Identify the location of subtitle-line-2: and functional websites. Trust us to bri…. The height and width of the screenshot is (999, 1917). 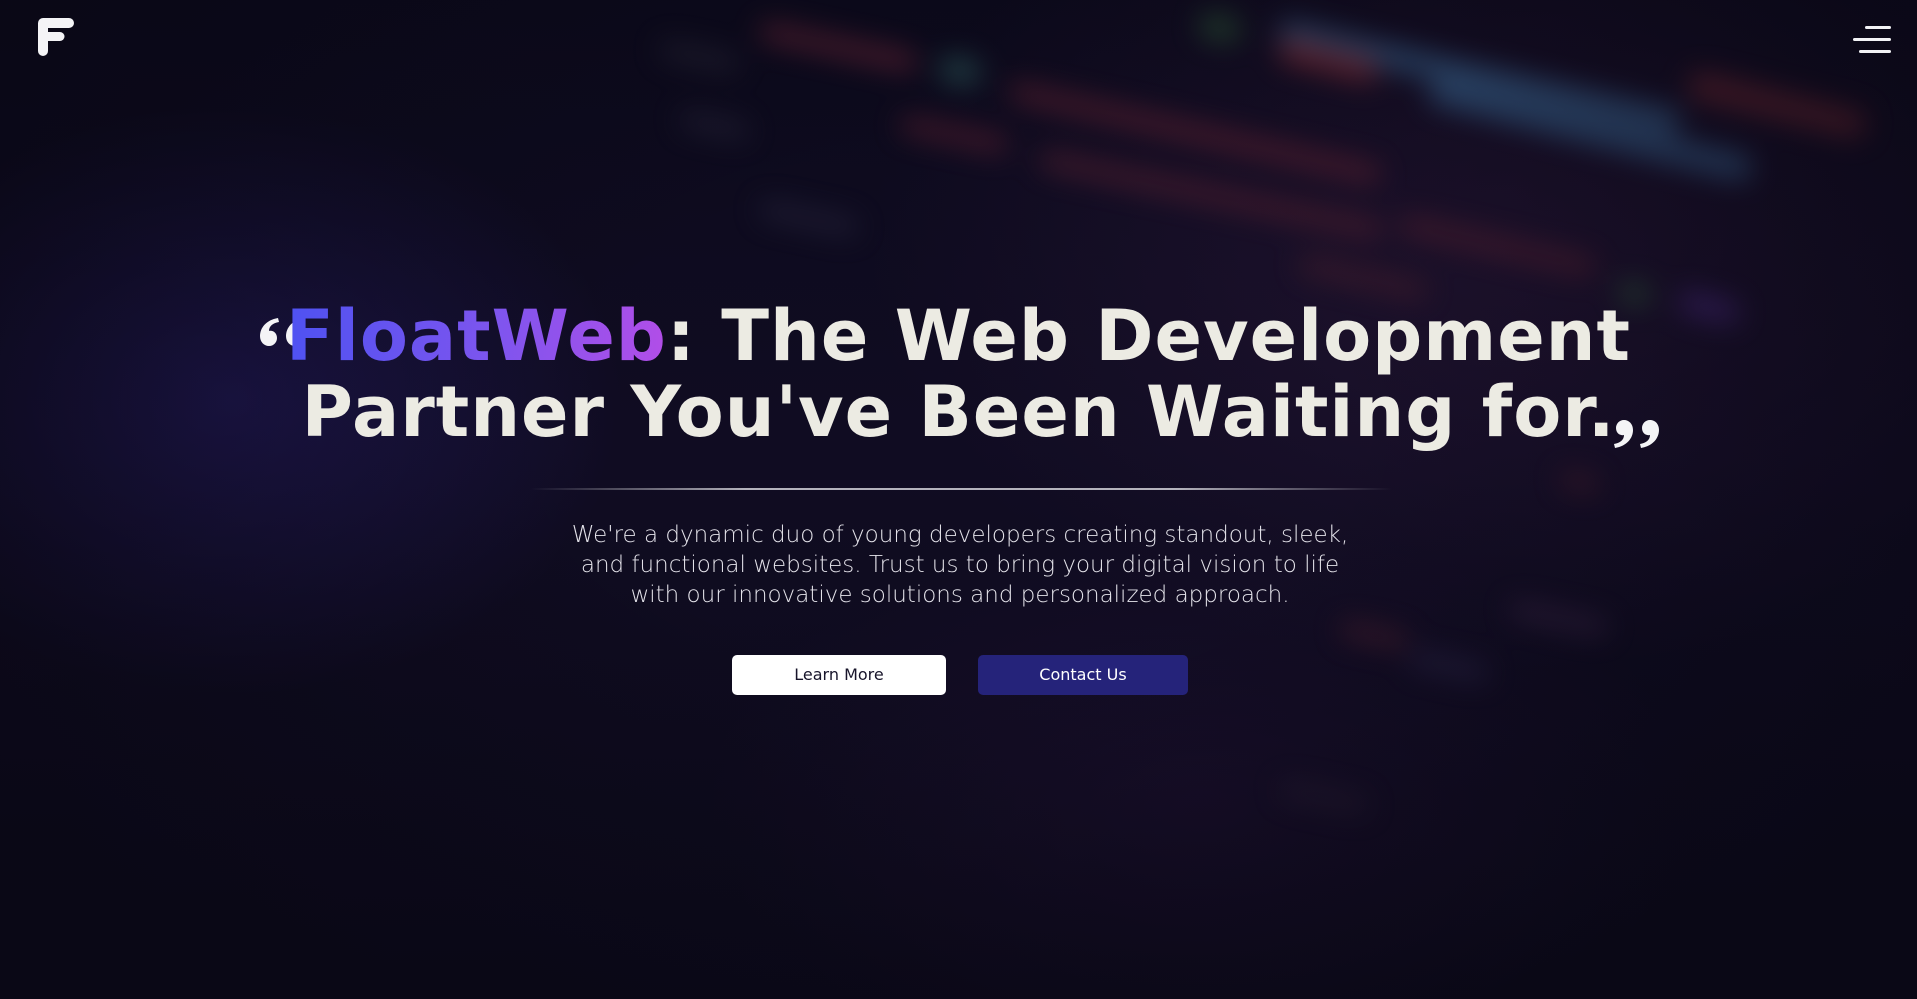
(960, 565).